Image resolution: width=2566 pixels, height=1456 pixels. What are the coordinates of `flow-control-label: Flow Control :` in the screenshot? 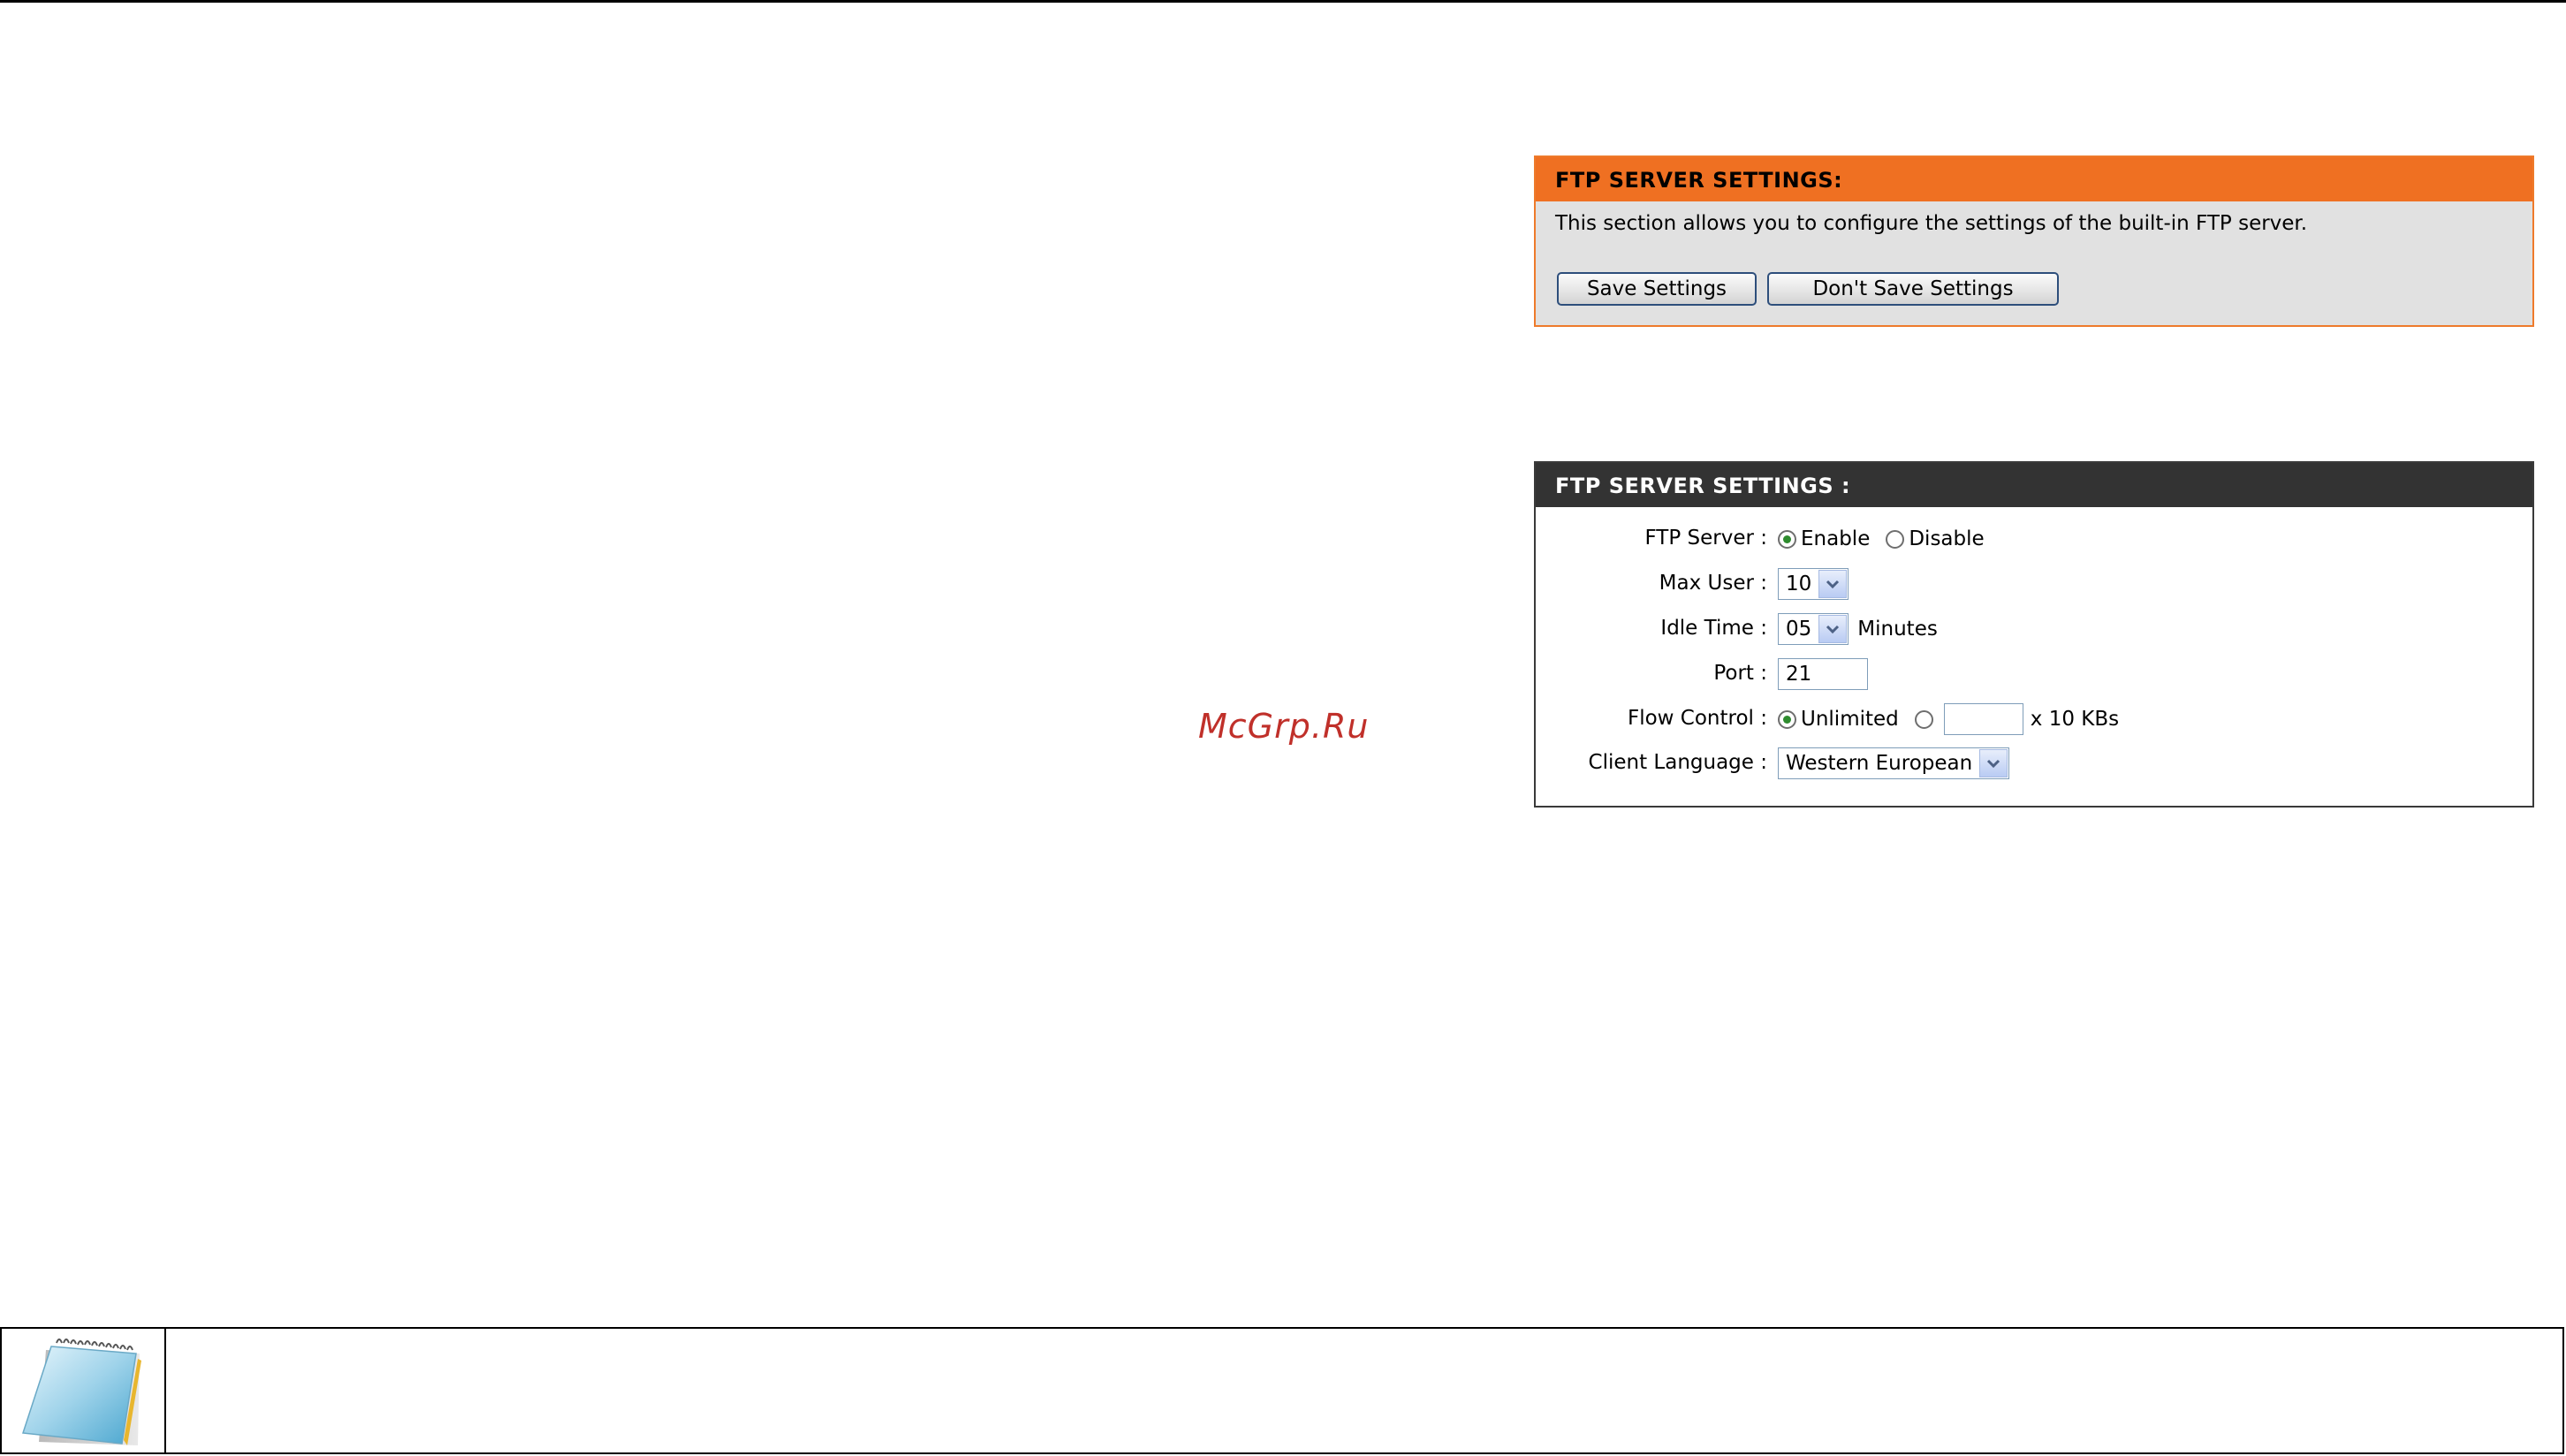 It's located at (1697, 718).